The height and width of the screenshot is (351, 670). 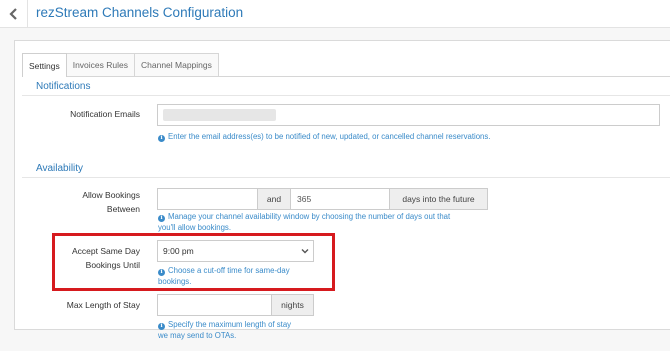 I want to click on availability-divider, so click(x=346, y=177).